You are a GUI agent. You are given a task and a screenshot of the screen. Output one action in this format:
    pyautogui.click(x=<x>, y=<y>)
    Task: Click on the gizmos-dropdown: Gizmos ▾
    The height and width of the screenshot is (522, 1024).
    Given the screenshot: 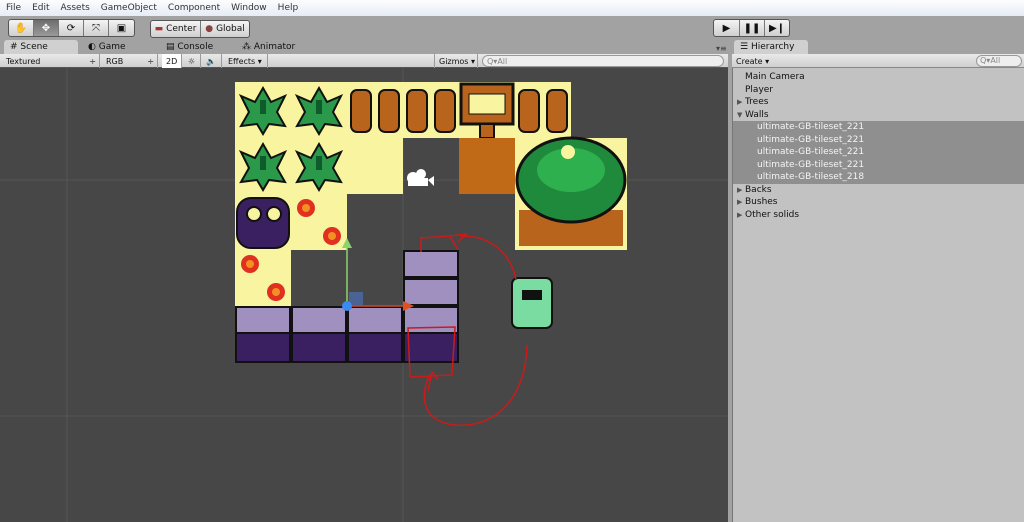 What is the action you would take?
    pyautogui.click(x=456, y=61)
    